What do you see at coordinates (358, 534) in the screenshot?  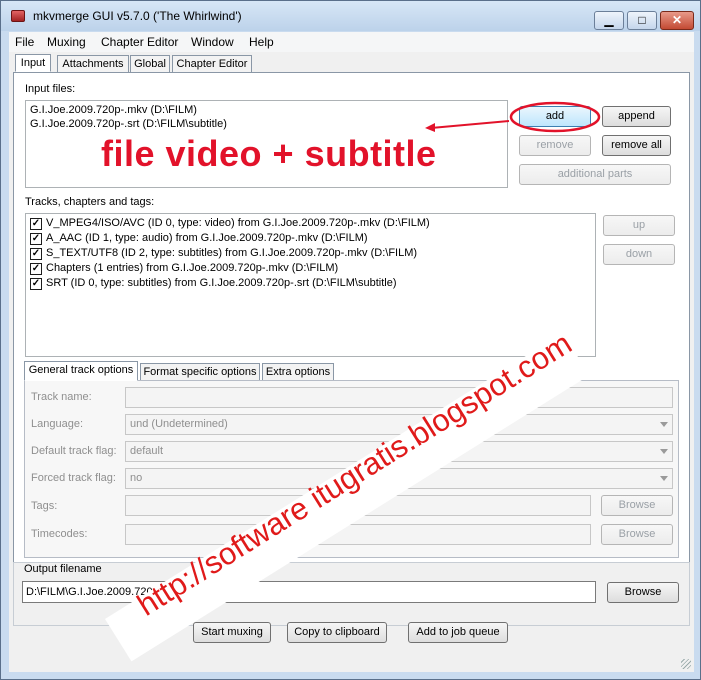 I see `timecodes-field` at bounding box center [358, 534].